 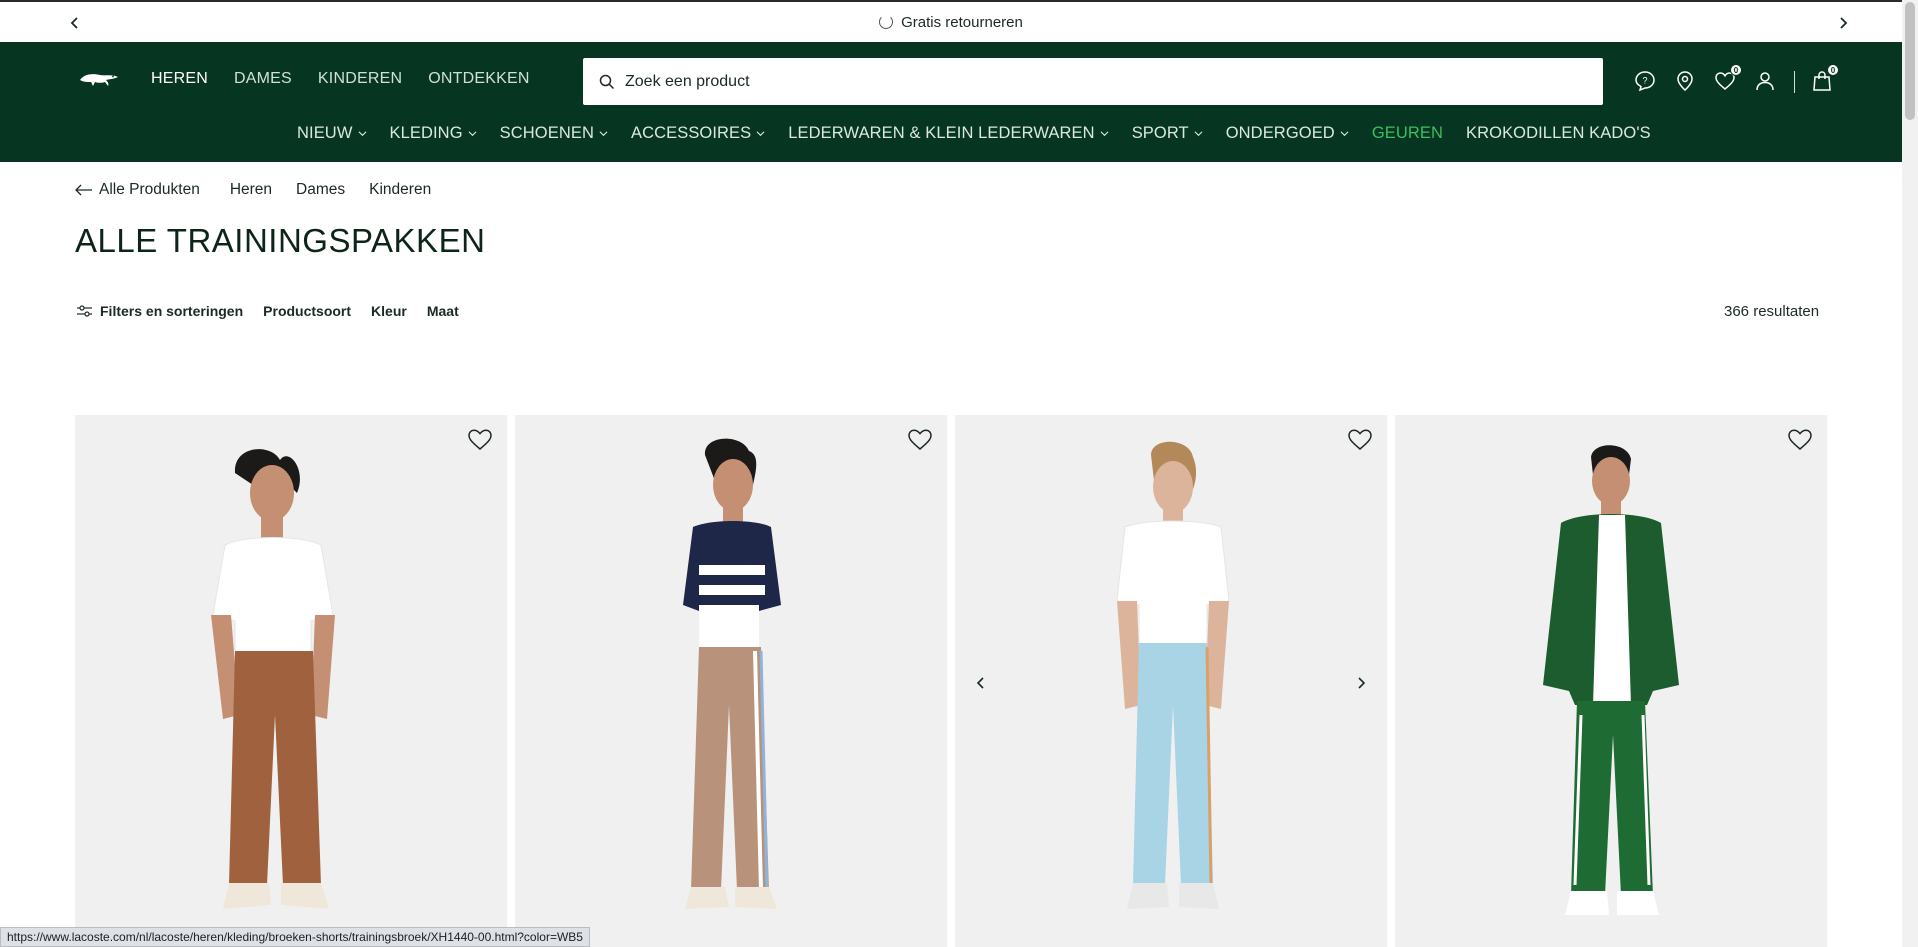 I want to click on category-ondergoed: ONDERGOED, so click(x=1287, y=133).